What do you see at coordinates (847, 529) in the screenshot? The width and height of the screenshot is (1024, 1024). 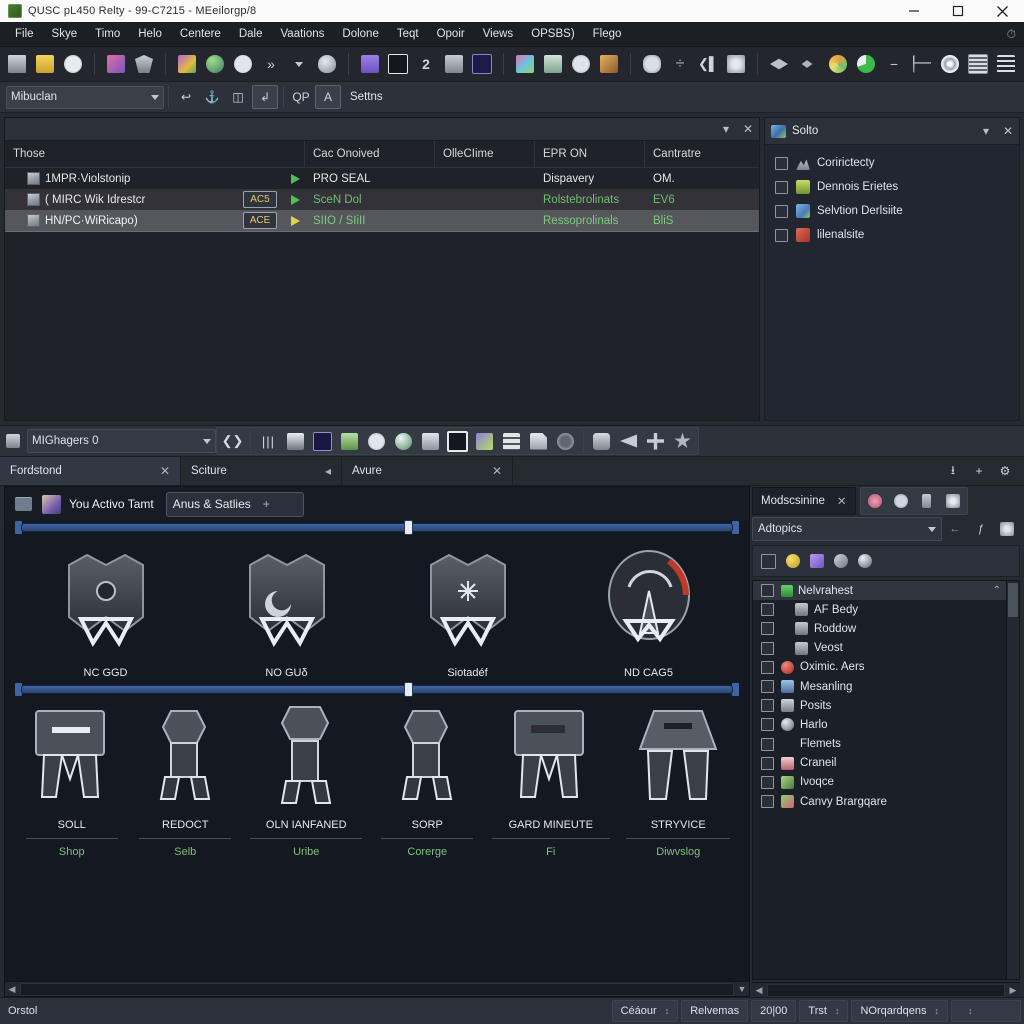 I see `adtopics-combobox: Adtopics` at bounding box center [847, 529].